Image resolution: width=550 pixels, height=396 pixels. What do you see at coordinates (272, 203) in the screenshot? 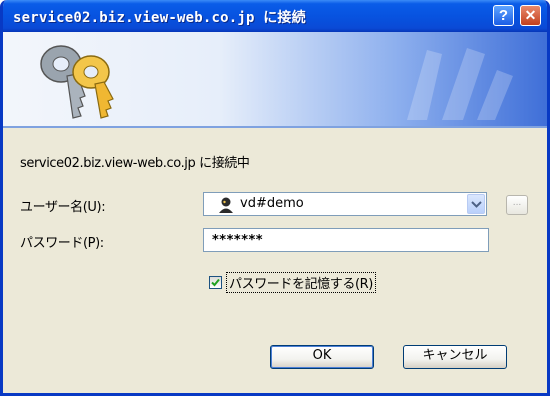
I see `user-name-value: vd#demo` at bounding box center [272, 203].